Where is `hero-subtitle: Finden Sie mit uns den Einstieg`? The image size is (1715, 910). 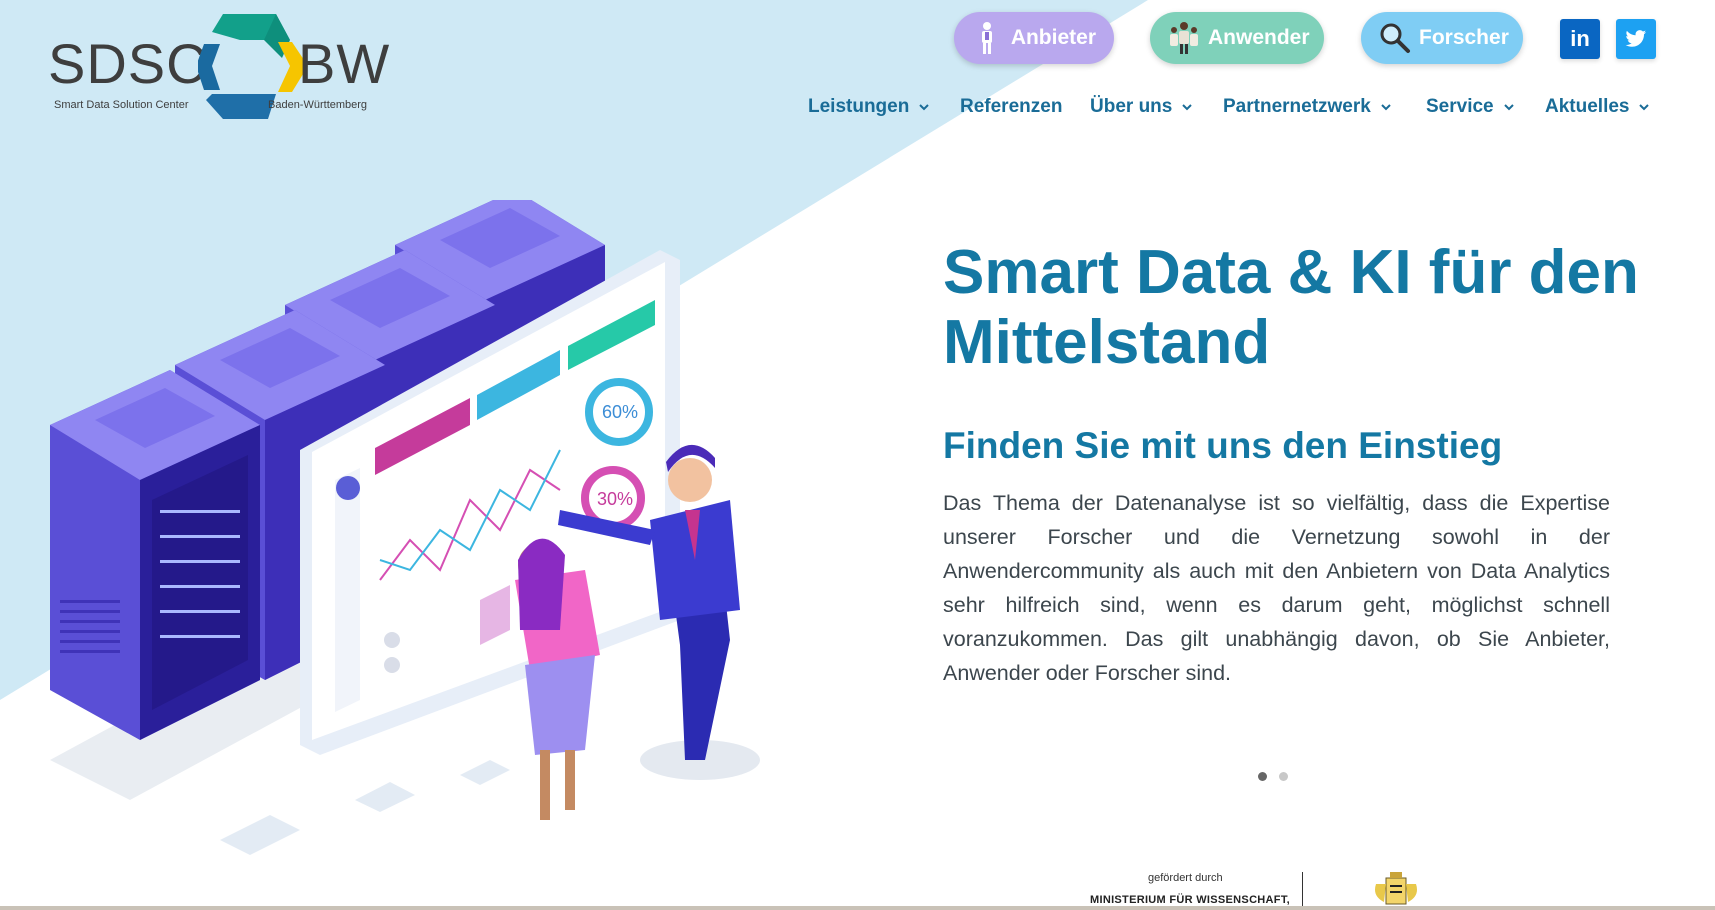 hero-subtitle: Finden Sie mit uns den Einstieg is located at coordinates (1223, 445).